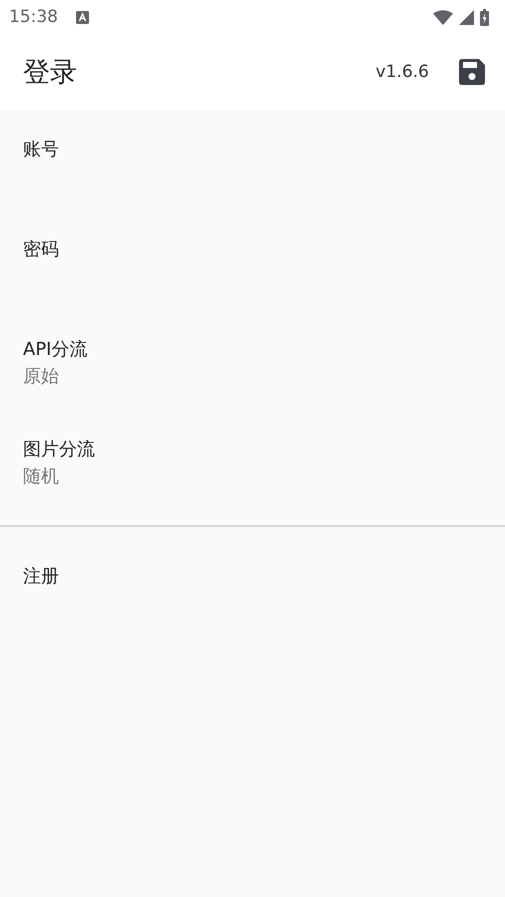  Describe the element at coordinates (55, 350) in the screenshot. I see `preference-title: API分流` at that location.